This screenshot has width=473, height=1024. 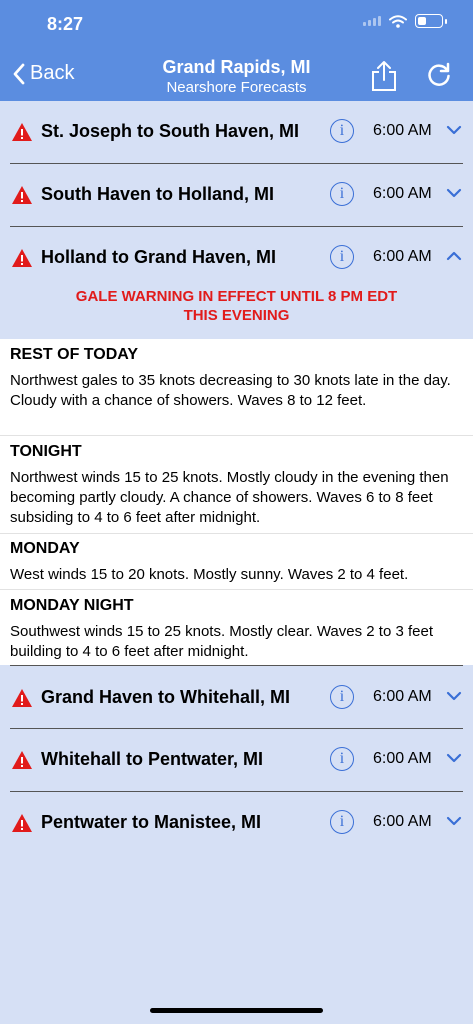 I want to click on status-icons, so click(x=405, y=21).